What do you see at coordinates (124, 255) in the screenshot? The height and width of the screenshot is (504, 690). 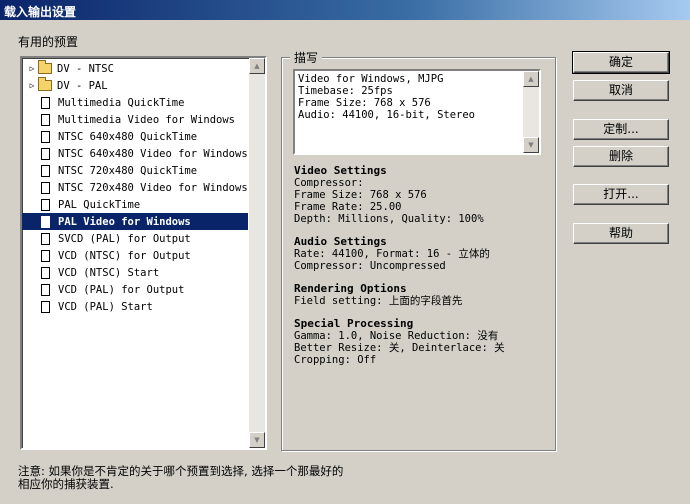 I see `preset-item-label: VCD (NTSC) for Output` at bounding box center [124, 255].